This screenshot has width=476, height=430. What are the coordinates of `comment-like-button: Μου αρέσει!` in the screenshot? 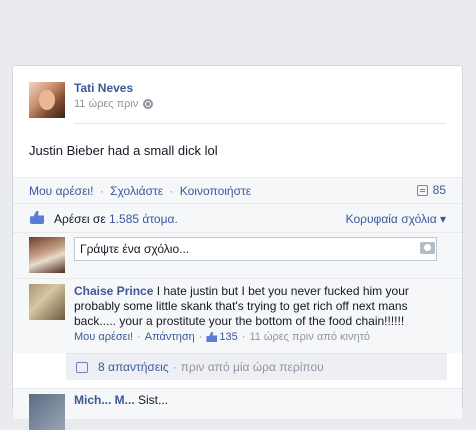 It's located at (103, 337).